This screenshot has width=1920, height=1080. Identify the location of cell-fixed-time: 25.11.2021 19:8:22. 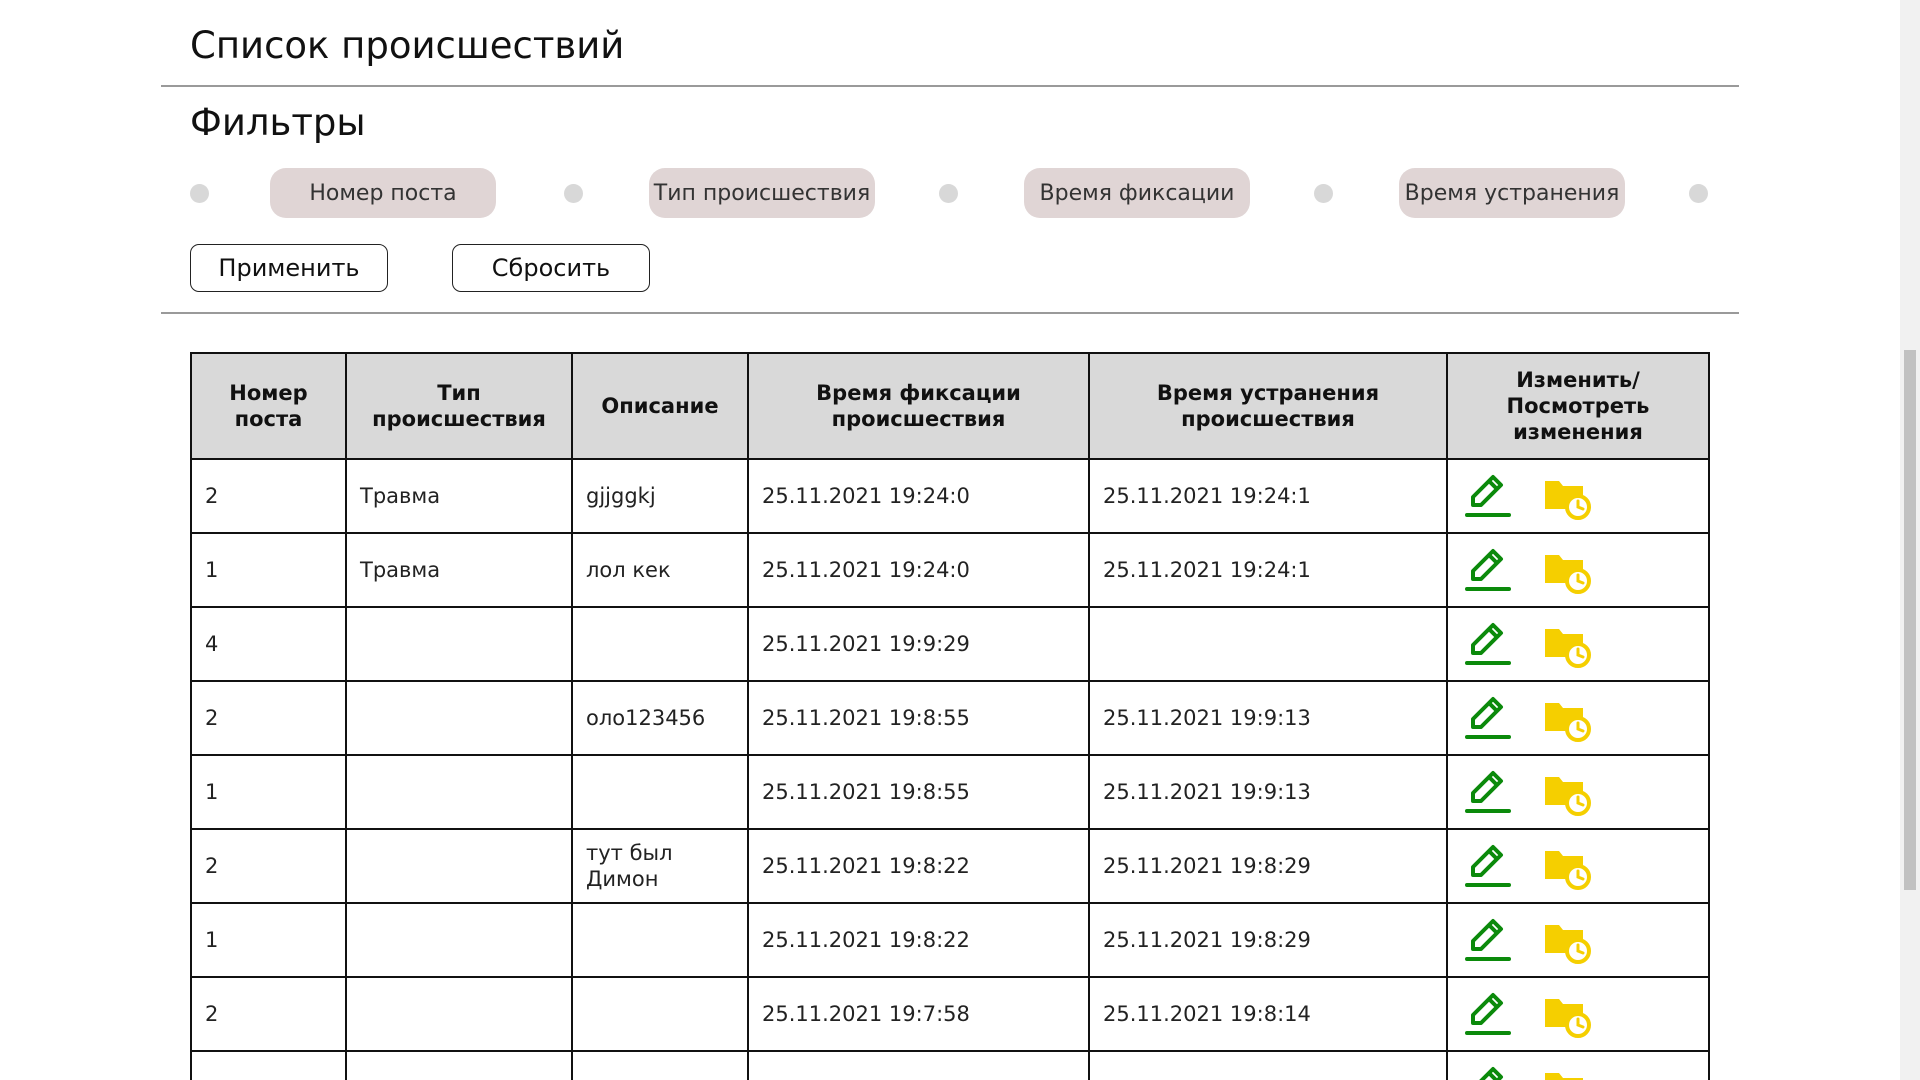
(918, 866).